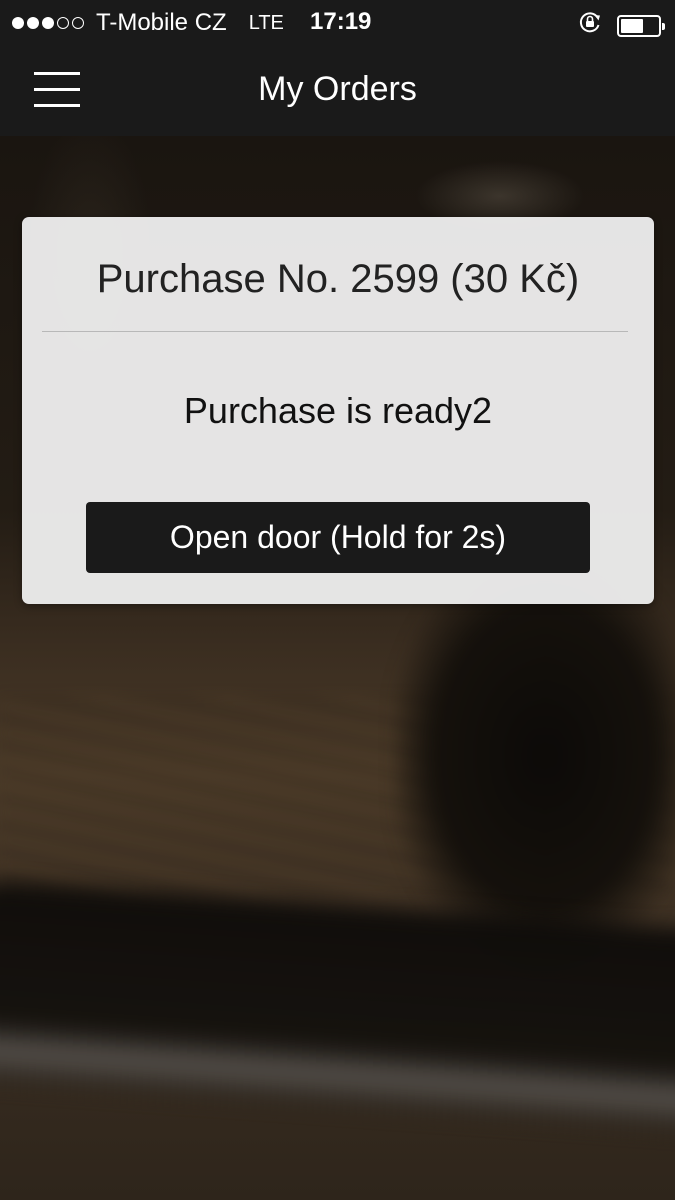  I want to click on battery-icon, so click(641, 25).